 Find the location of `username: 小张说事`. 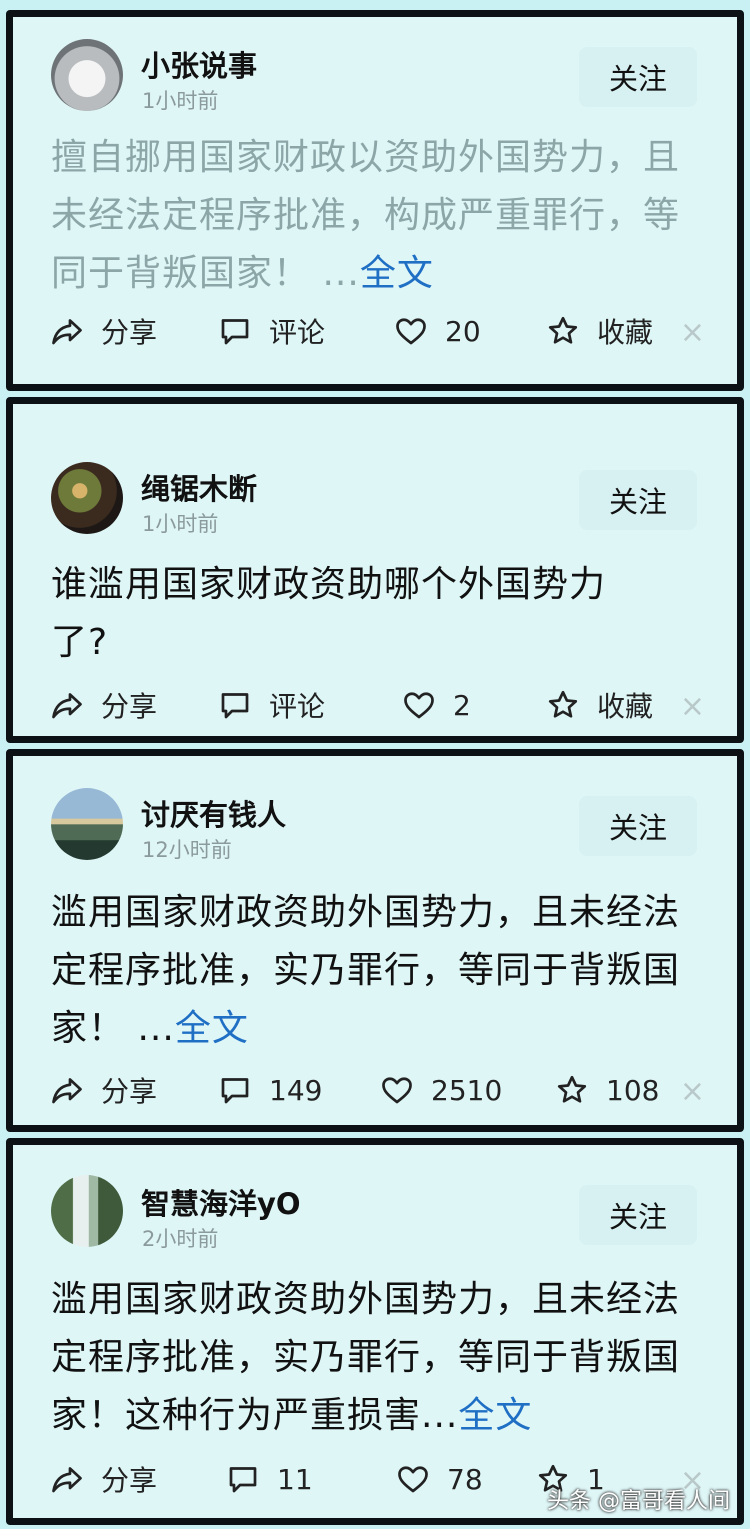

username: 小张说事 is located at coordinates (199, 64).